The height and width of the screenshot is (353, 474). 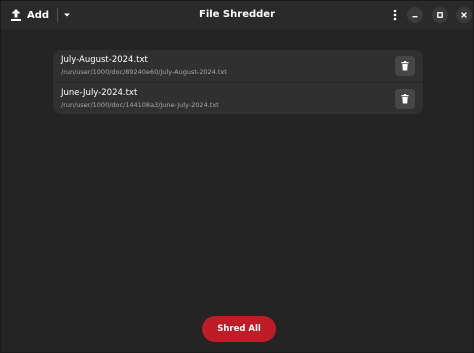 What do you see at coordinates (99, 93) in the screenshot?
I see `file-name: June-July-2024.txt` at bounding box center [99, 93].